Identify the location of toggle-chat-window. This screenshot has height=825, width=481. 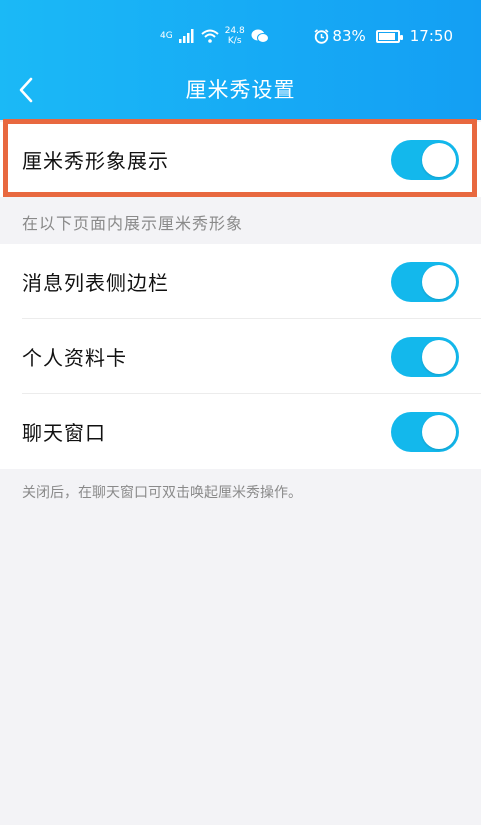
(425, 431).